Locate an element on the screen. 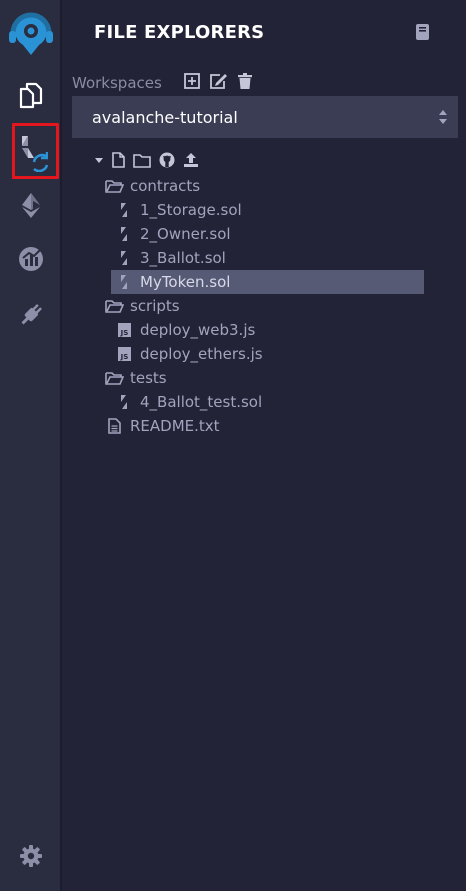  folder-contracts: contracts is located at coordinates (152, 186).